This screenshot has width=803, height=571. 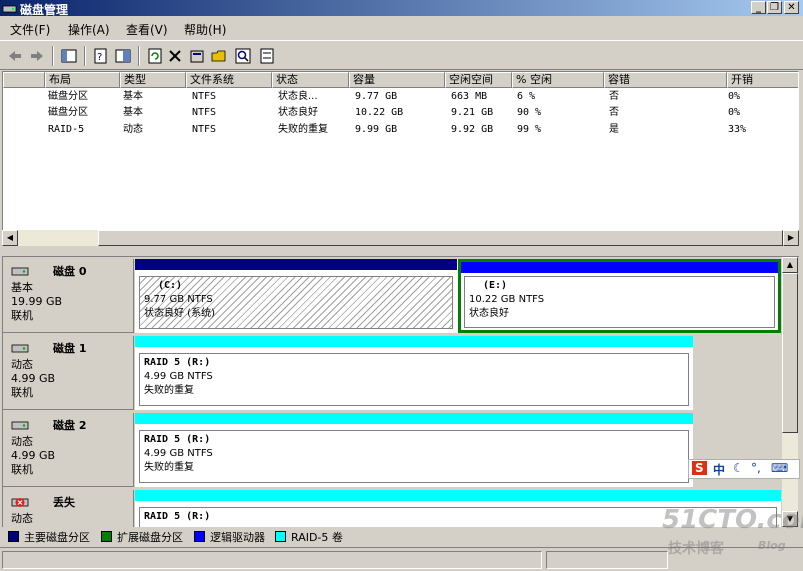 I want to click on column-header-layout: 布局, so click(x=82, y=80).